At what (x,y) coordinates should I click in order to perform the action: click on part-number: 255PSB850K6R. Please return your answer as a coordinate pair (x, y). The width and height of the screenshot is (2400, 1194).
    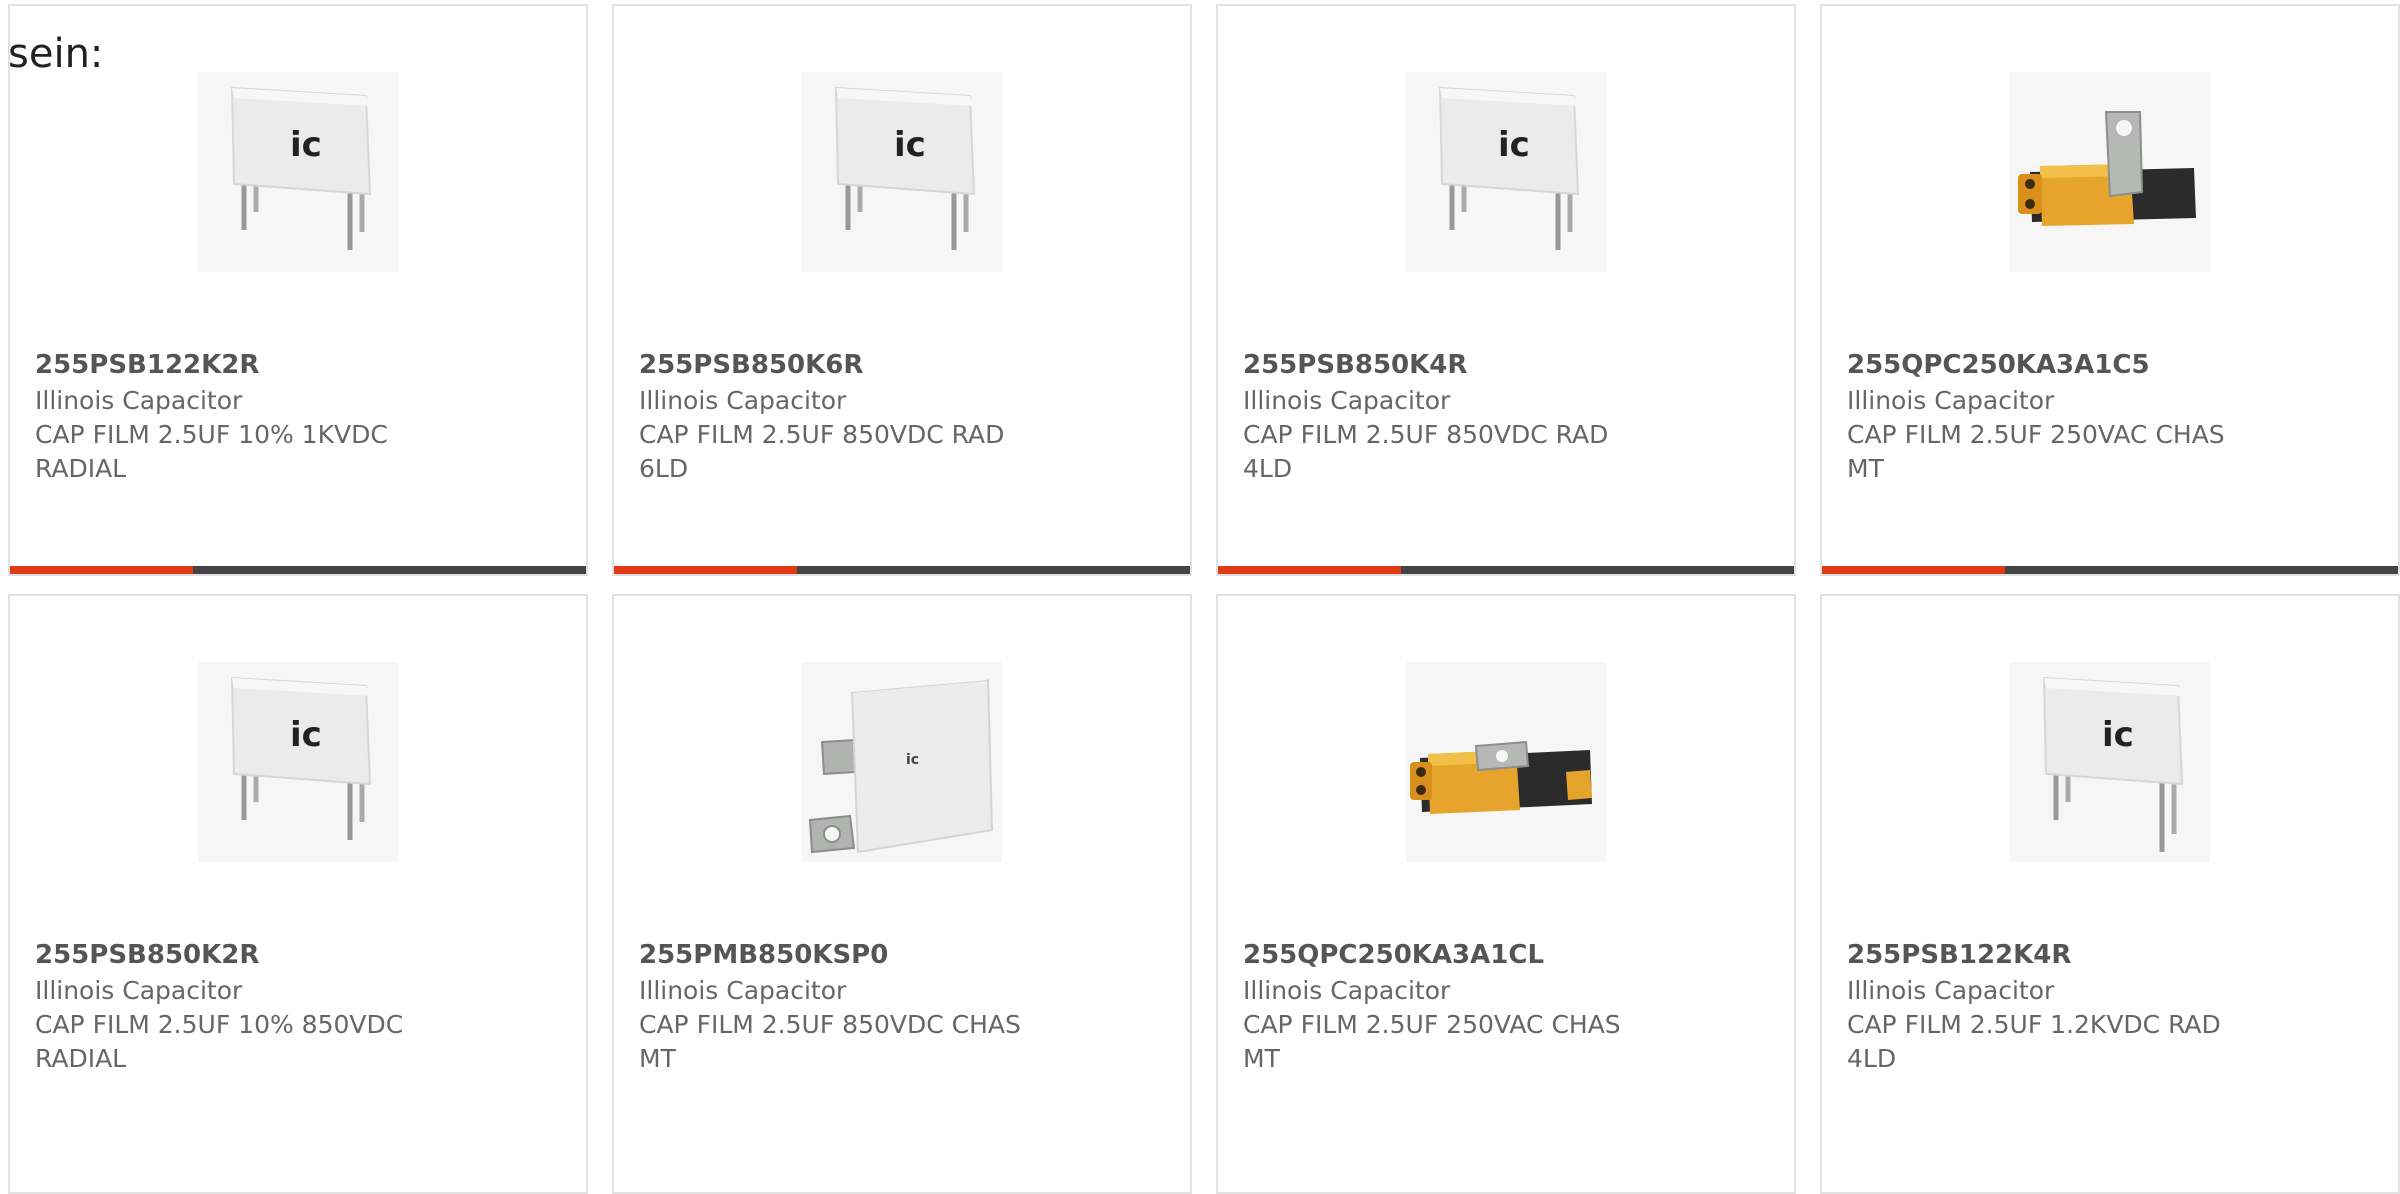
    Looking at the image, I should click on (751, 365).